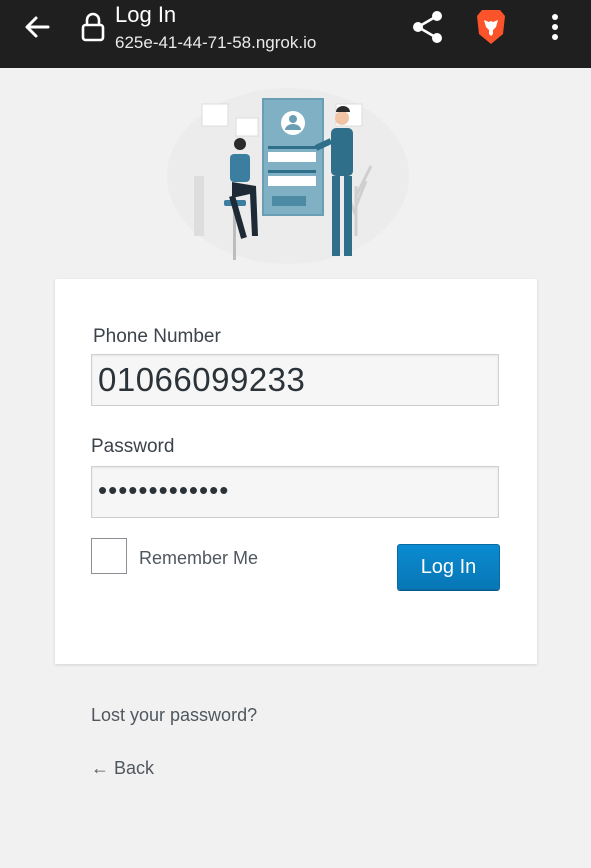 This screenshot has width=591, height=868. Describe the element at coordinates (215, 43) in the screenshot. I see `url-text: 625e-41-44-71-58.ngrok.io` at that location.